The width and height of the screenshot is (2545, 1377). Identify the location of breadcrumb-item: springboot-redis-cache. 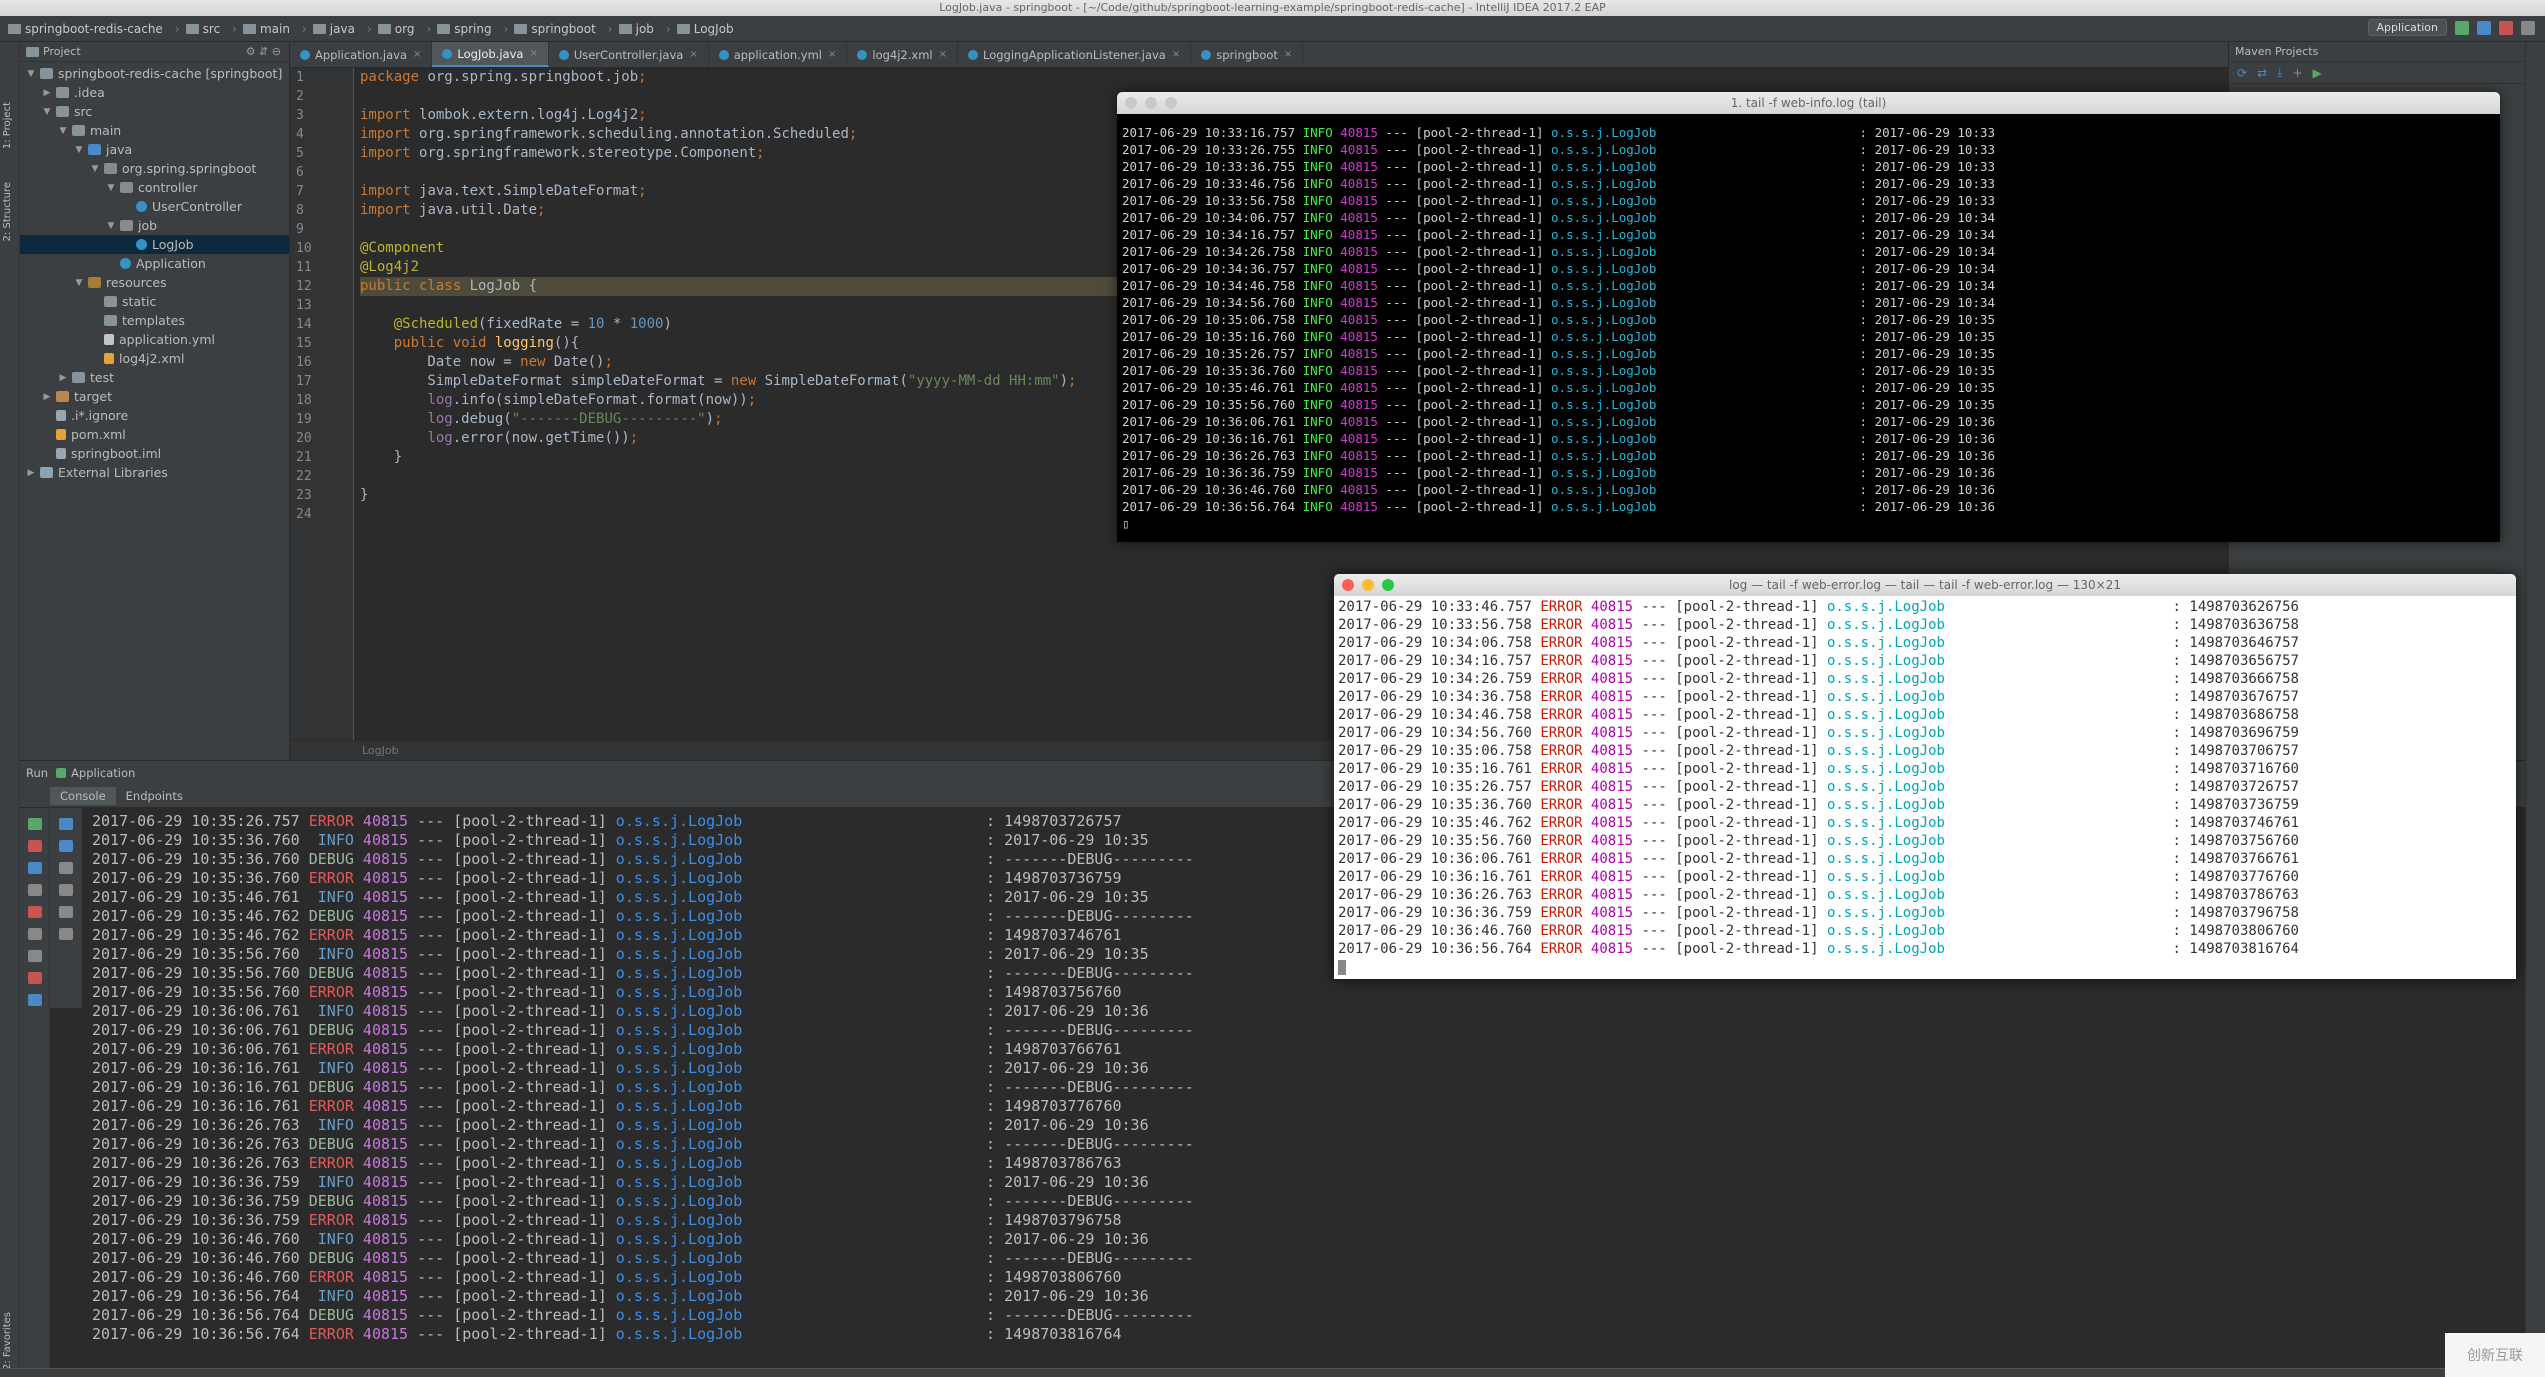
(85, 29).